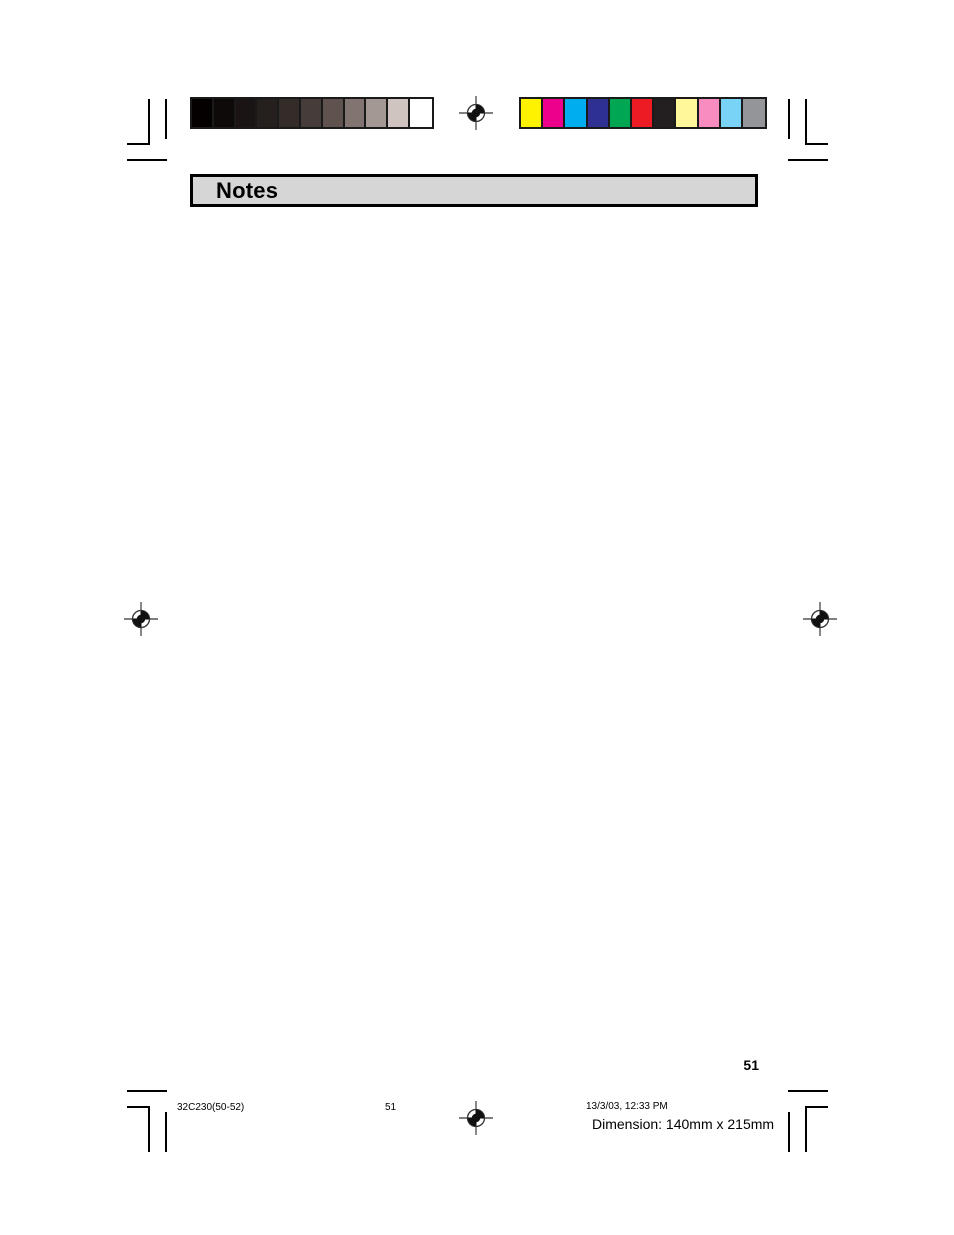 The height and width of the screenshot is (1235, 954). I want to click on swatch-red, so click(643, 113).